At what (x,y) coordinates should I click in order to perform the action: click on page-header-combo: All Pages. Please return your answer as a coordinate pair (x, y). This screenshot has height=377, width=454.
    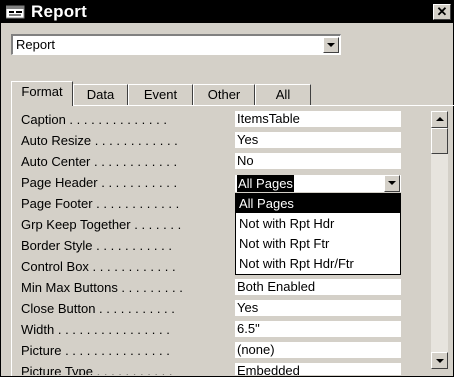
    Looking at the image, I should click on (318, 183).